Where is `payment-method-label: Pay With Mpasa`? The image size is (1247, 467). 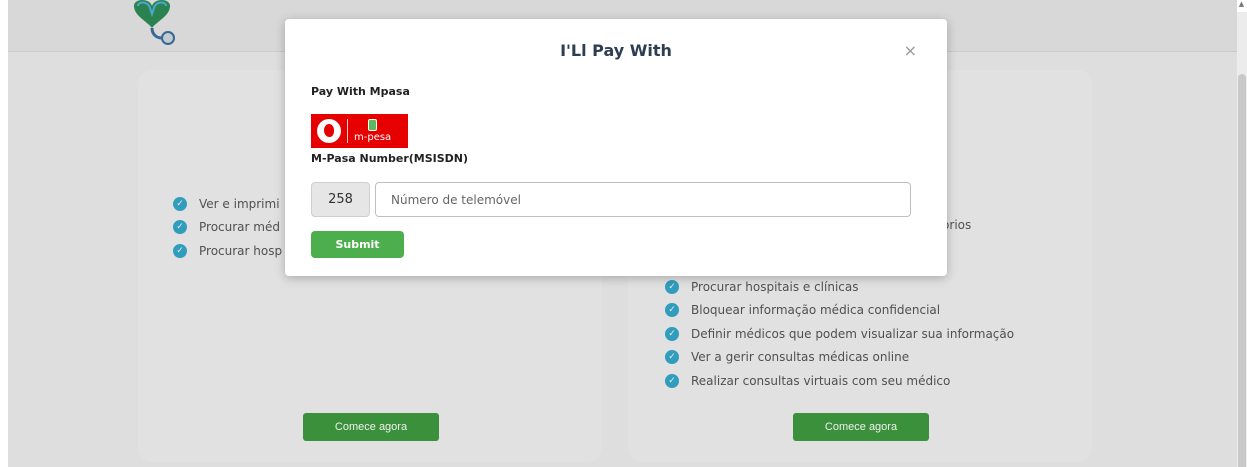 payment-method-label: Pay With Mpasa is located at coordinates (360, 91).